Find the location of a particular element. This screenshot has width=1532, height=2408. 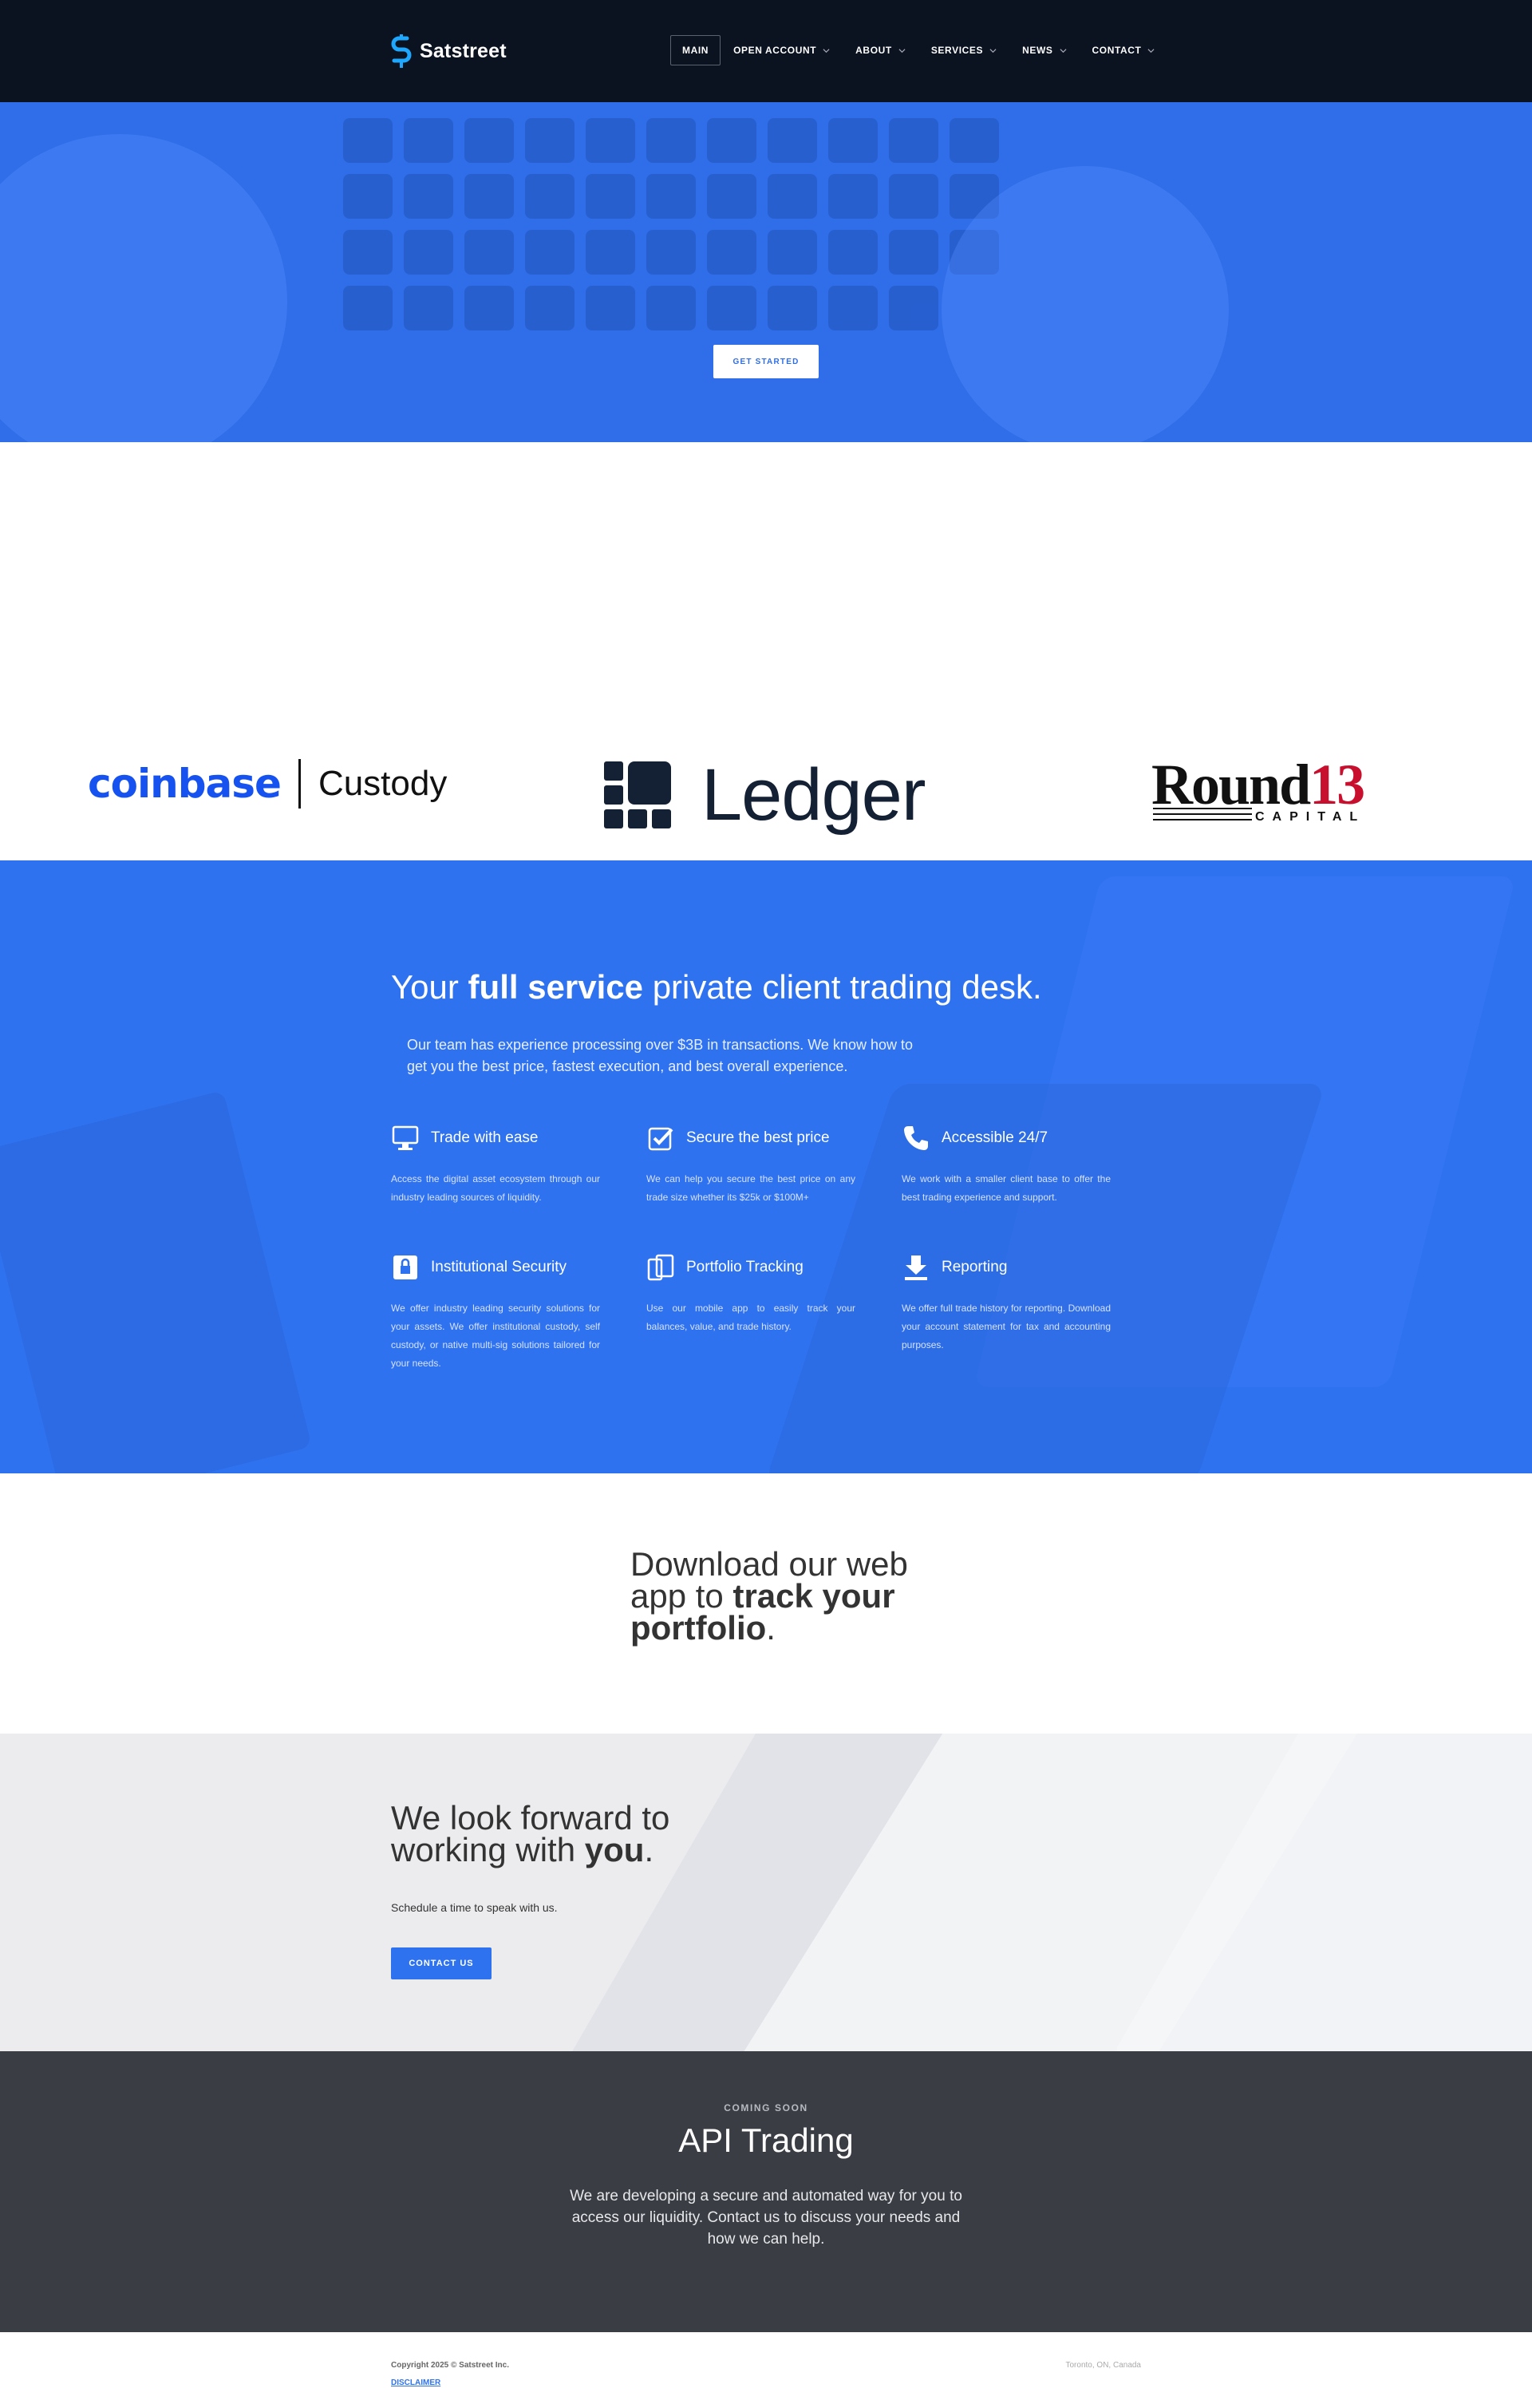

nav-item-about: About is located at coordinates (880, 50).